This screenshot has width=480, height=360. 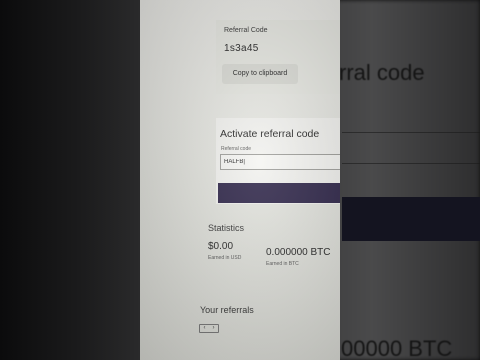 What do you see at coordinates (214, 328) in the screenshot?
I see `pager-next-icon: ›` at bounding box center [214, 328].